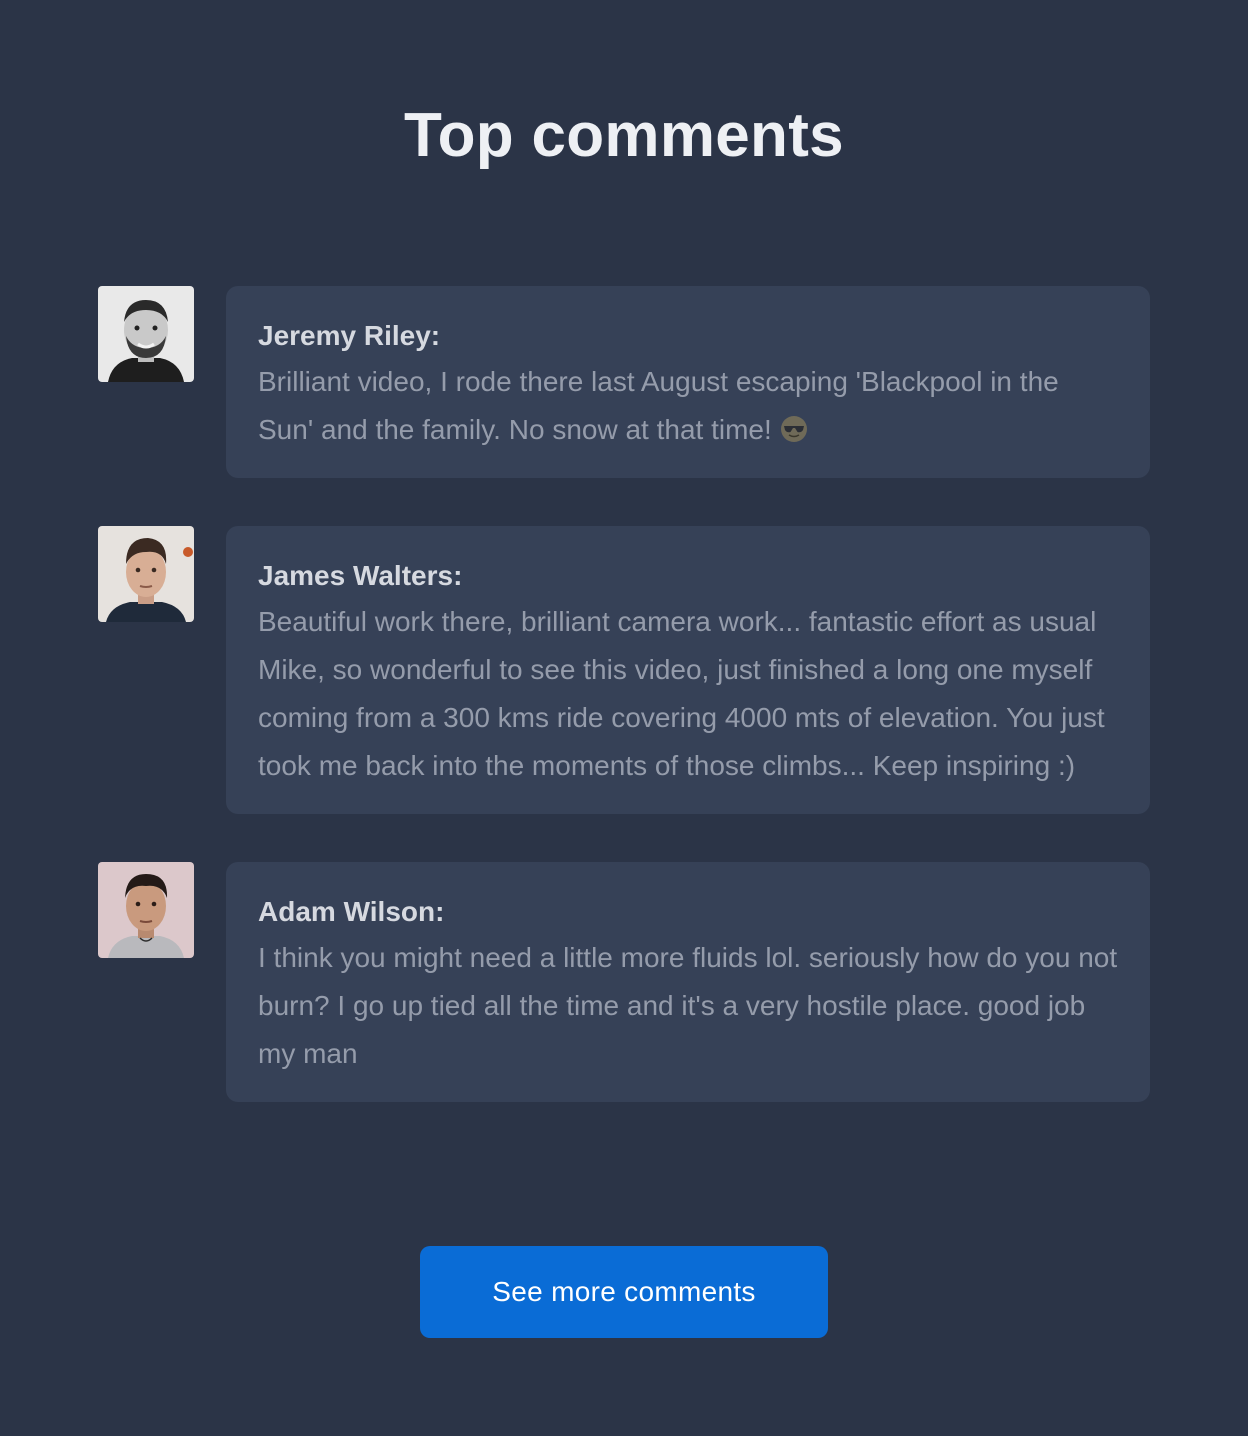 The image size is (1248, 1436). I want to click on avatar-james-walters, so click(146, 574).